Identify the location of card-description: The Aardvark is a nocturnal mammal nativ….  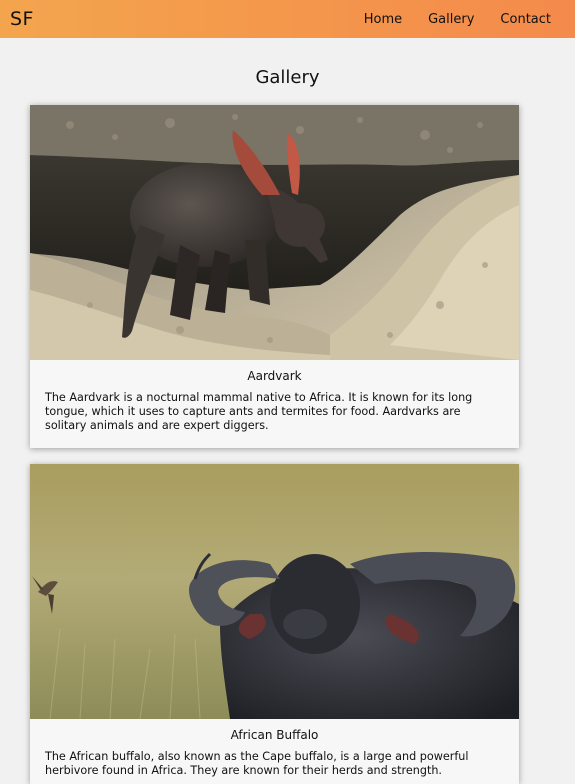
(259, 412).